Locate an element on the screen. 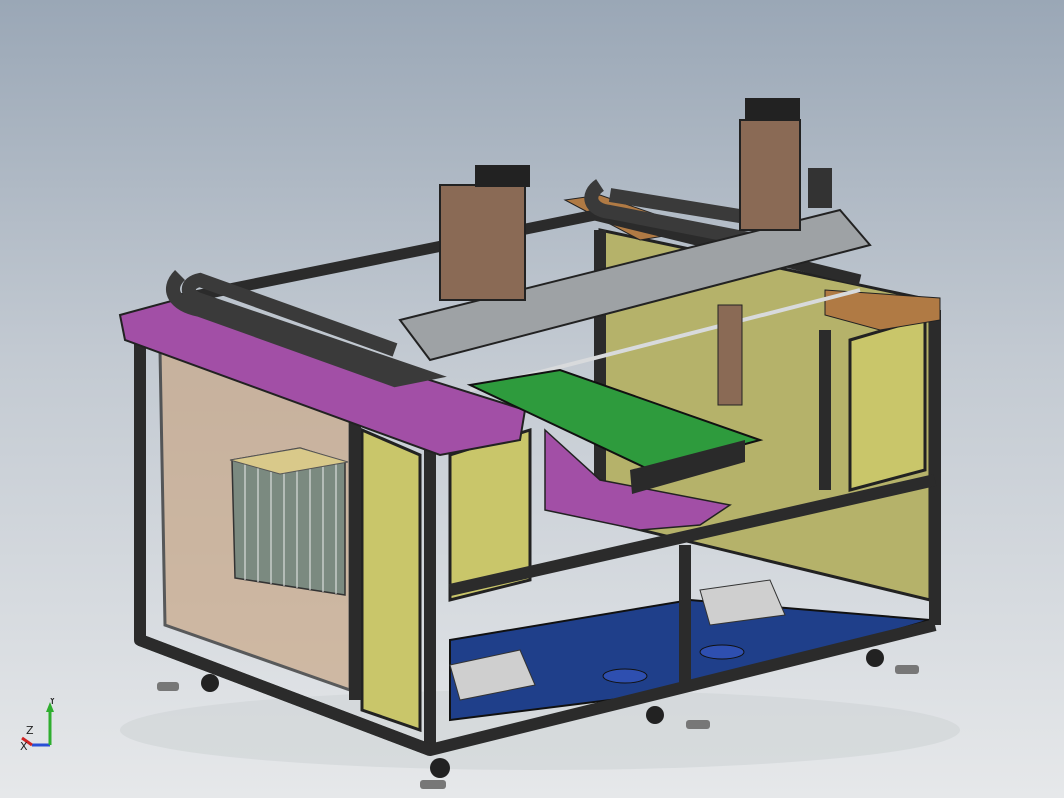  triad-z-label: Z is located at coordinates (30, 730).